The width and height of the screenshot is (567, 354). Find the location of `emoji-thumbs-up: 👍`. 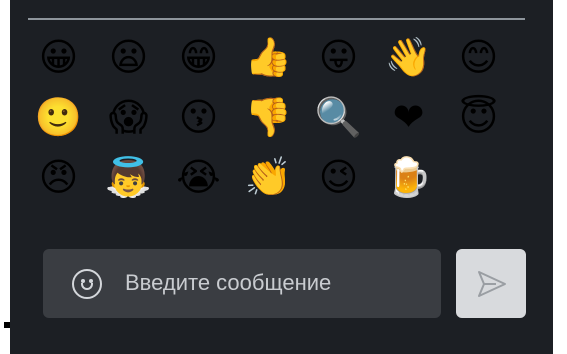

emoji-thumbs-up: 👍 is located at coordinates (268, 56).